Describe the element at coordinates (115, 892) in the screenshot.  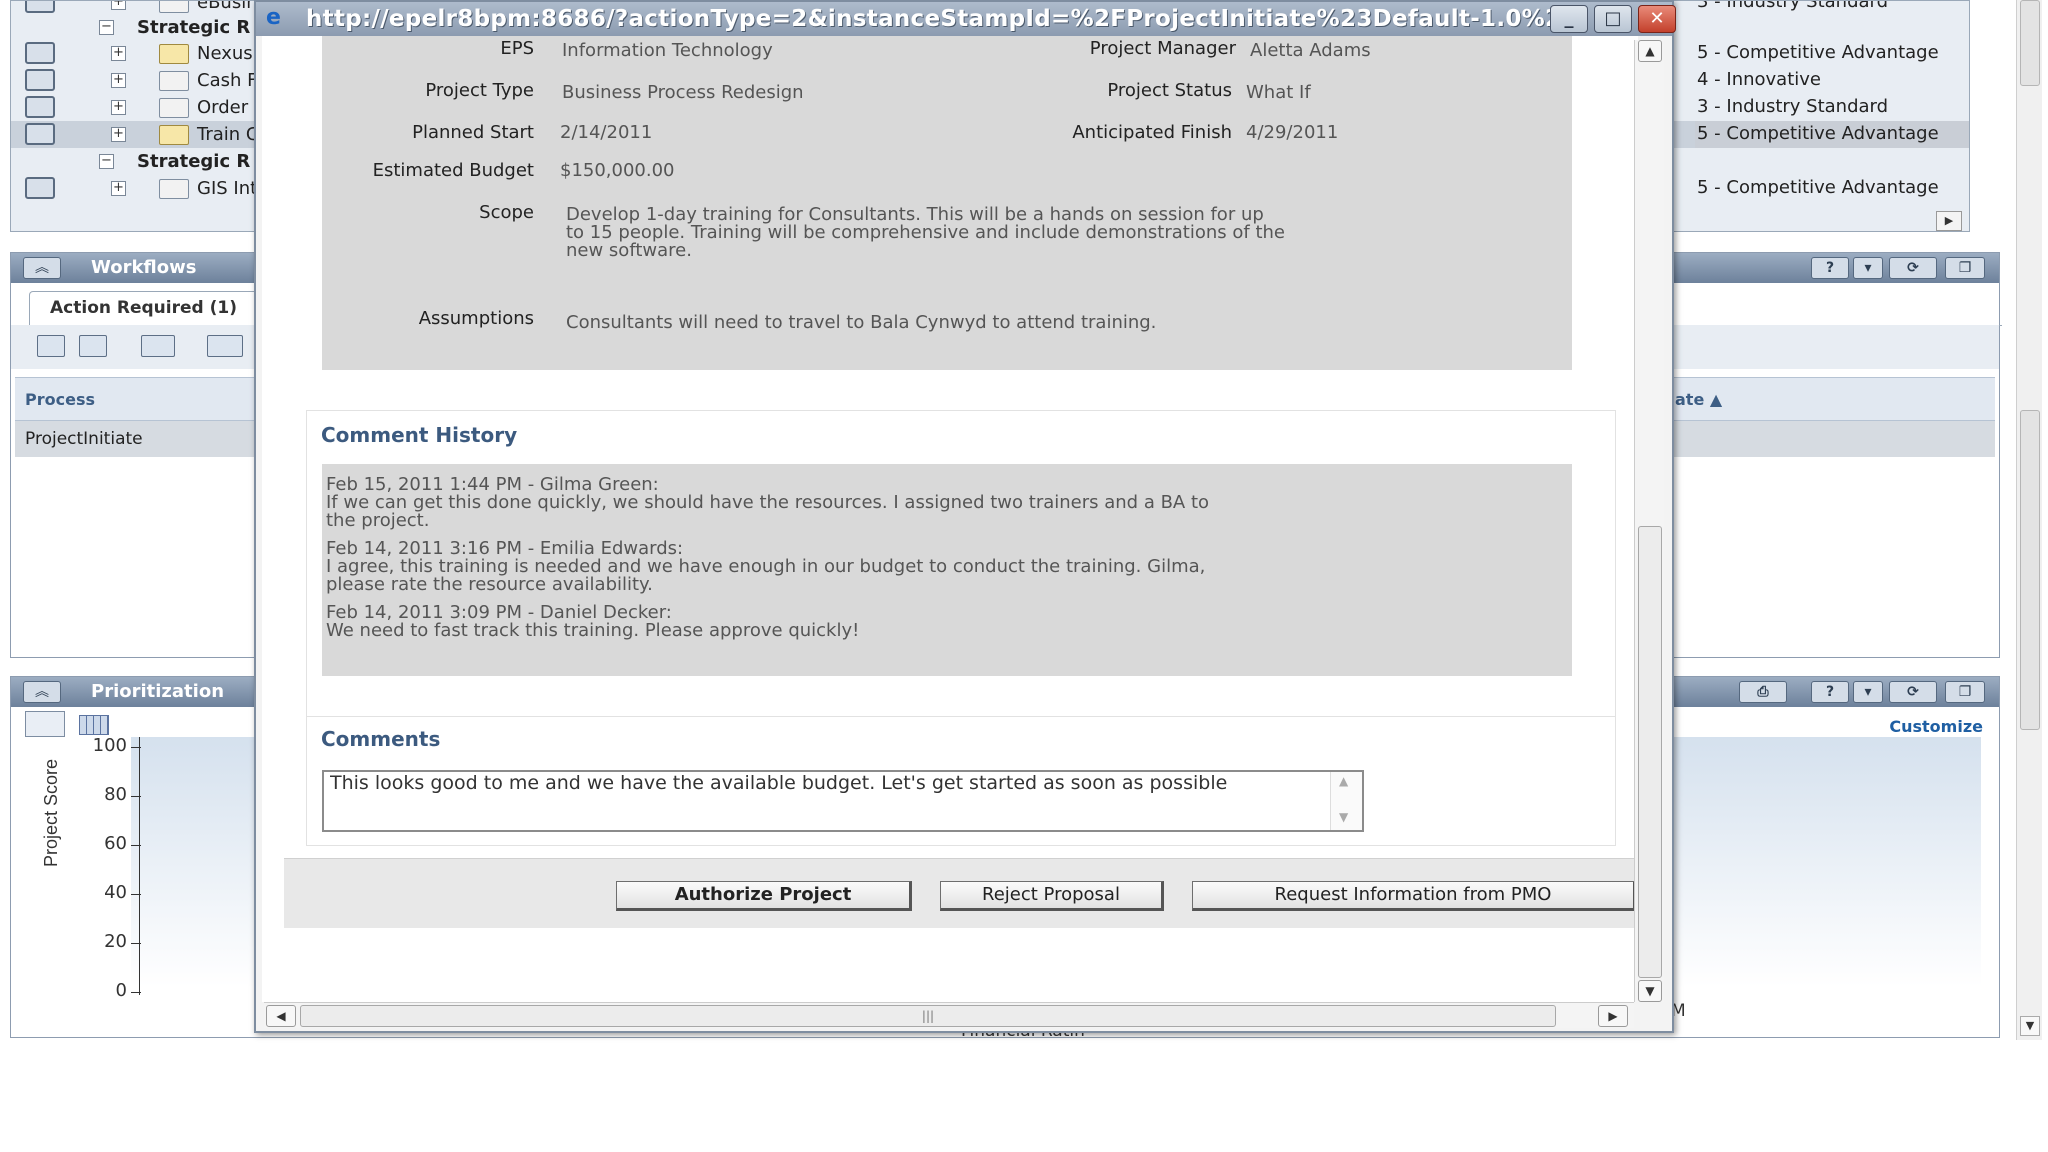
I see `y-tick-label: 40` at that location.